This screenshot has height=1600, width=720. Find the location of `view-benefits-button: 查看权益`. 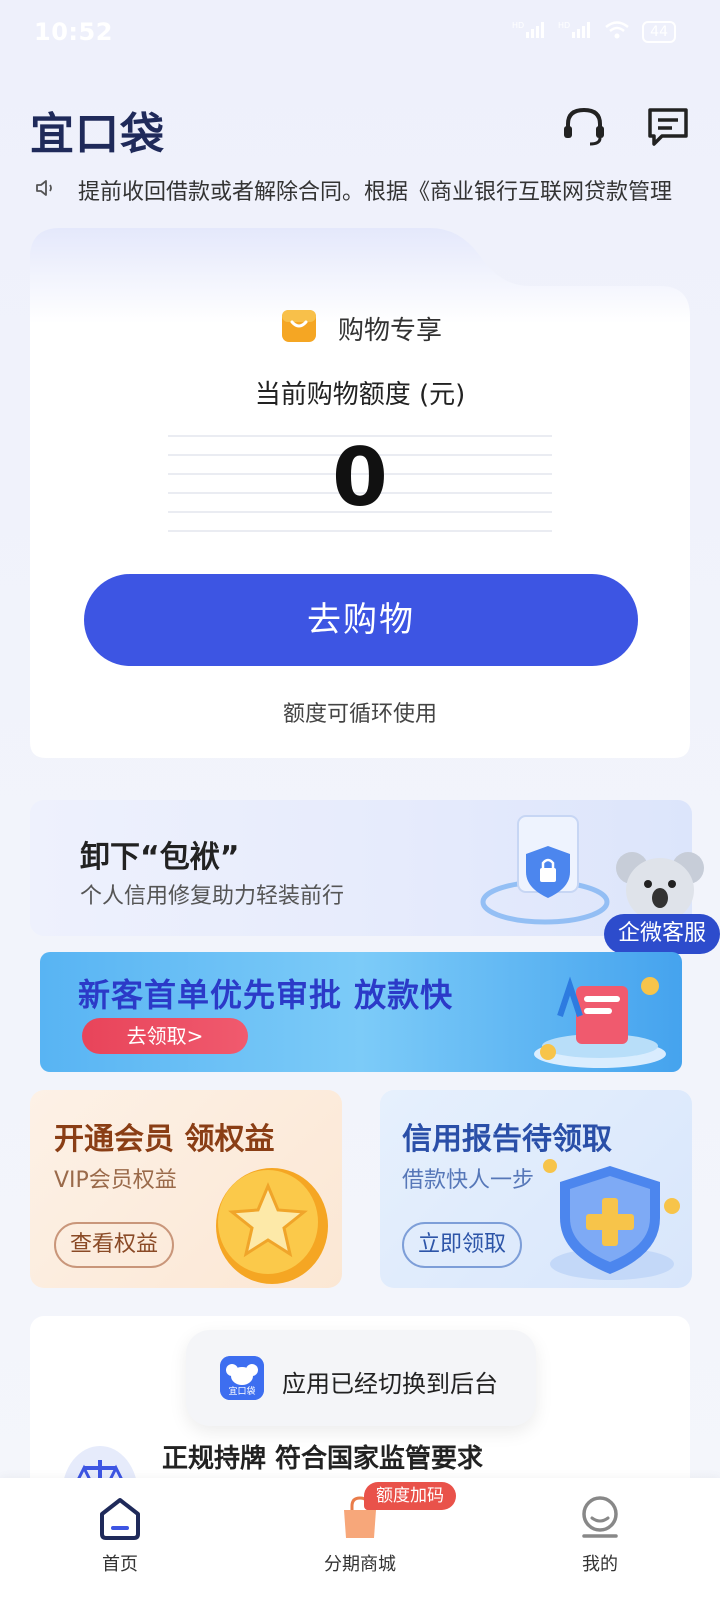

view-benefits-button: 查看权益 is located at coordinates (114, 1245).